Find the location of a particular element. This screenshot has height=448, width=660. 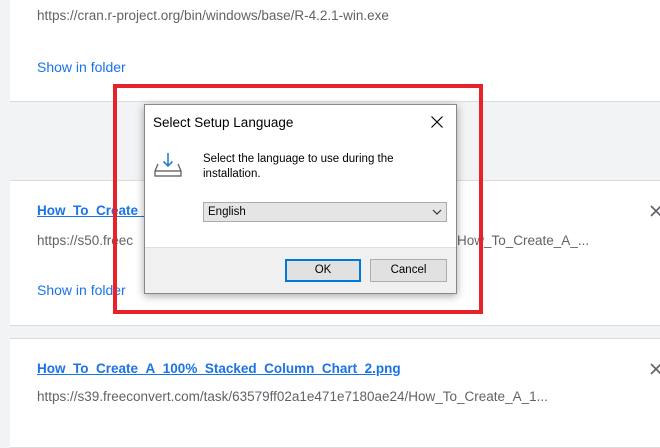

install-download-icon is located at coordinates (168, 165).